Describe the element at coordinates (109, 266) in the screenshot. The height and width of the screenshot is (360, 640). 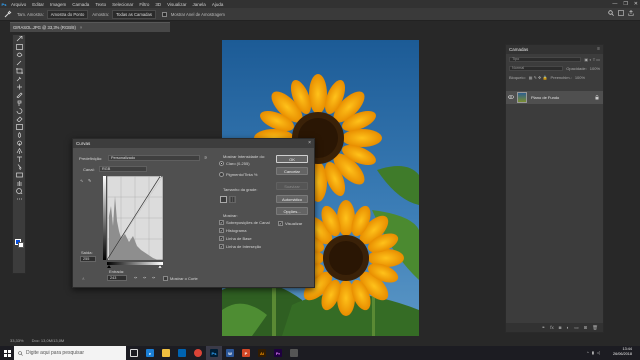
I see `black-point-slider` at that location.